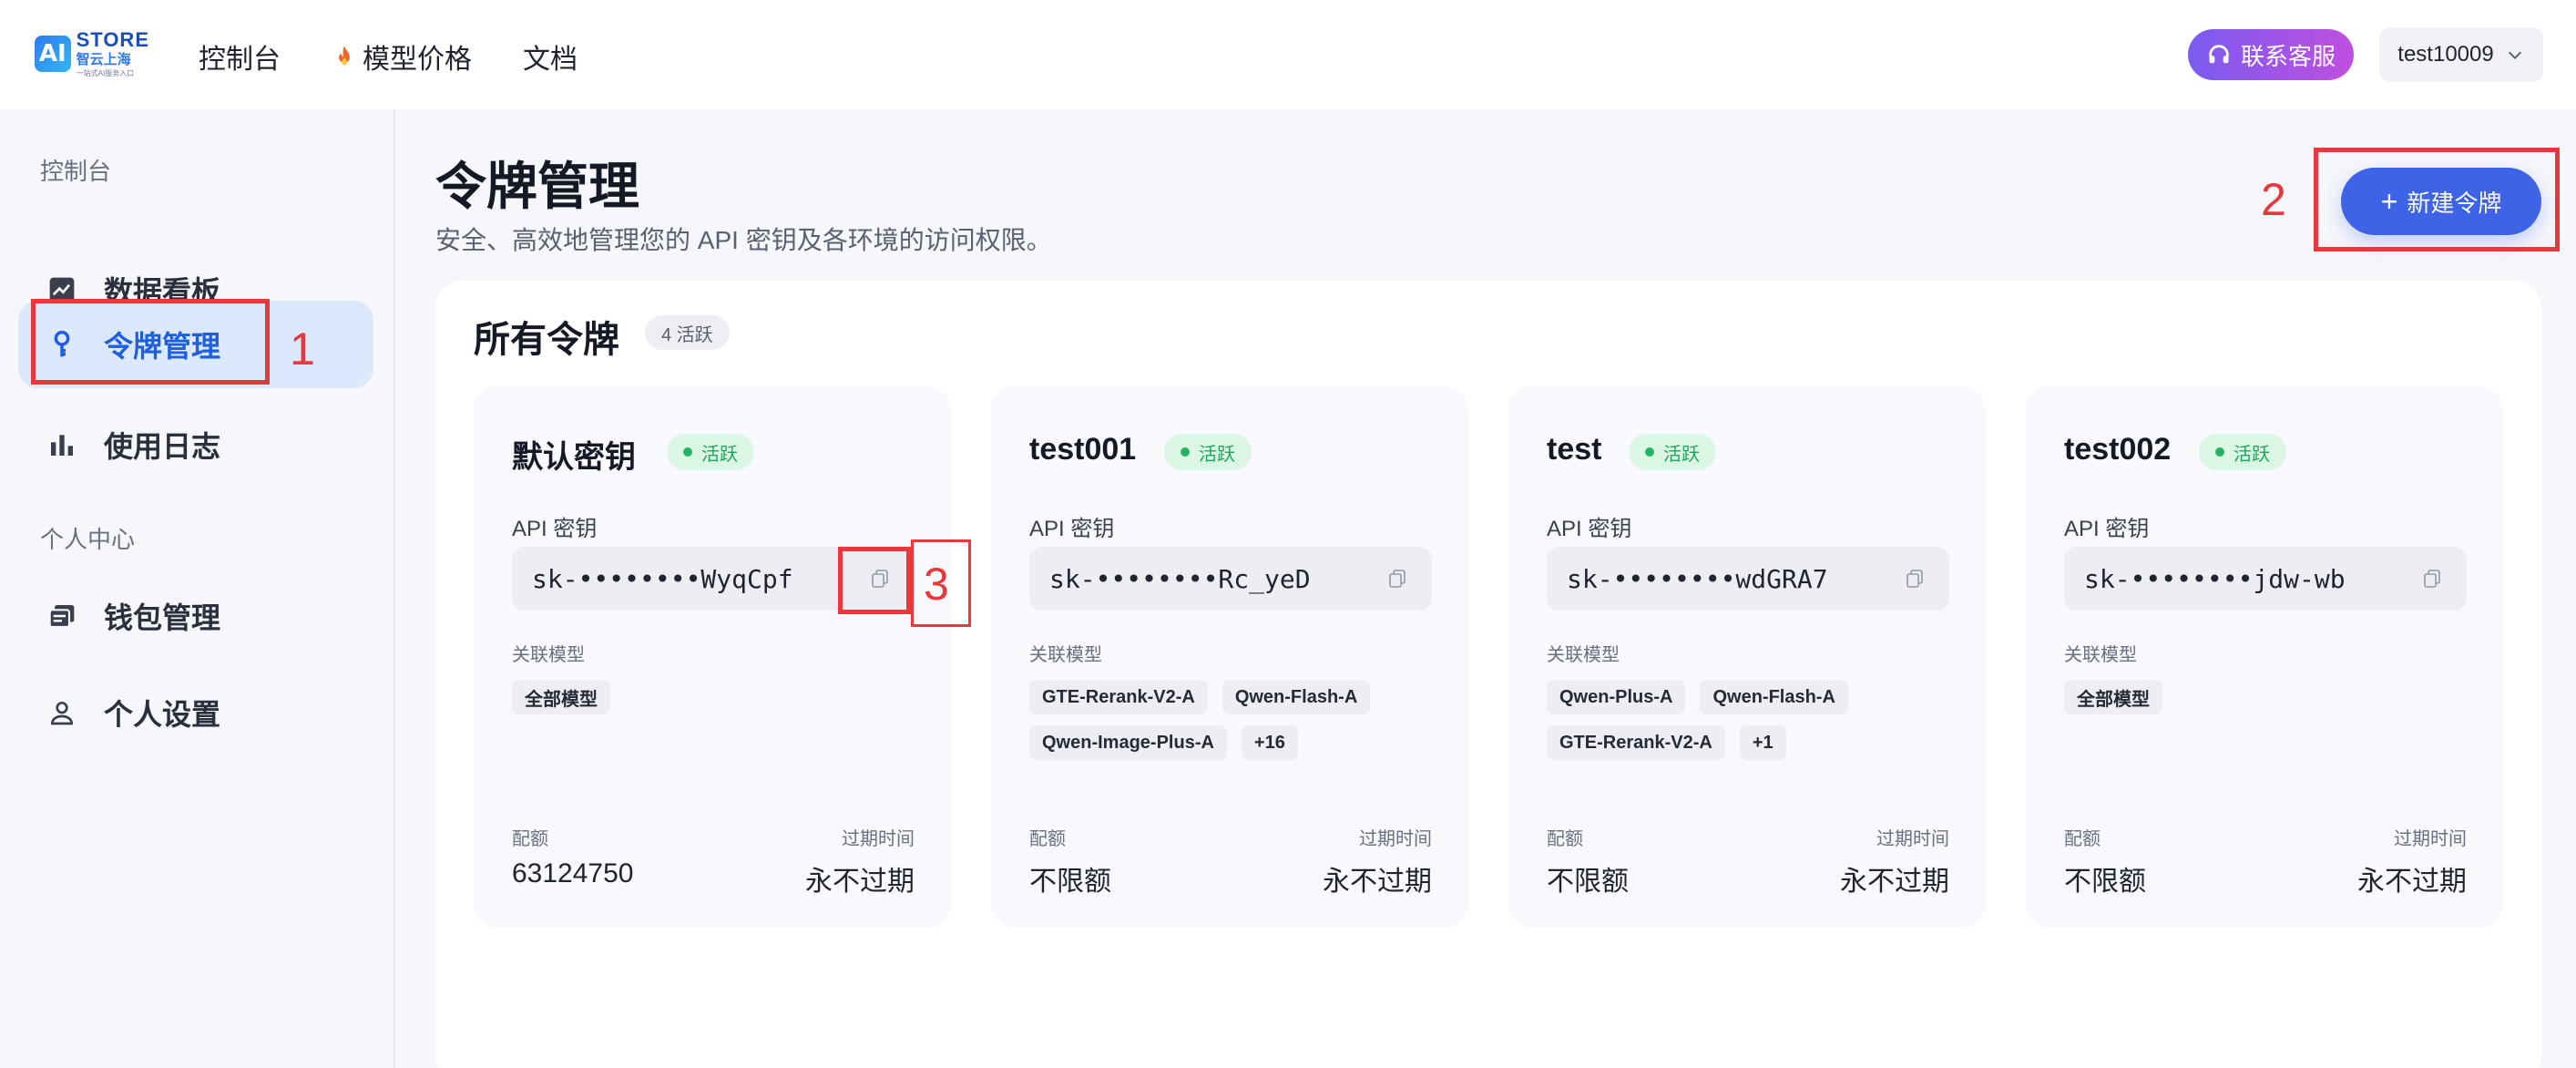 Image resolution: width=2576 pixels, height=1068 pixels. Describe the element at coordinates (2389, 201) in the screenshot. I see `plus-icon: +` at that location.